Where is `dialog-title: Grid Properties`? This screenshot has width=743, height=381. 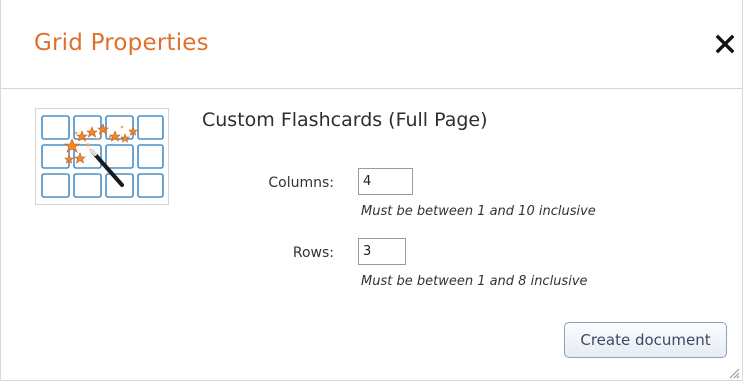
dialog-title: Grid Properties is located at coordinates (121, 43).